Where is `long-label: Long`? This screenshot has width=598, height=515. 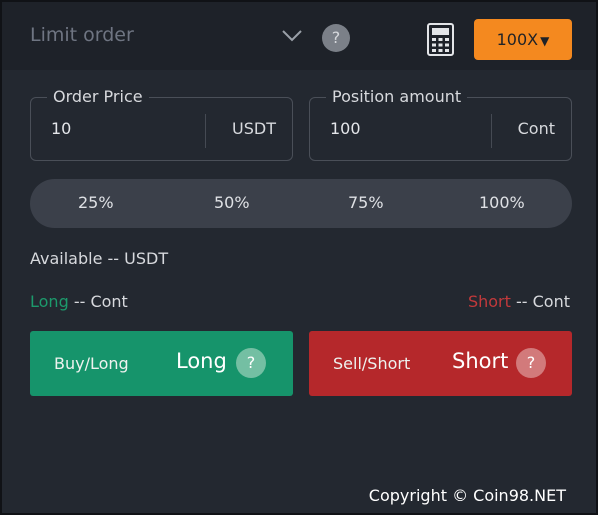 long-label: Long is located at coordinates (49, 301).